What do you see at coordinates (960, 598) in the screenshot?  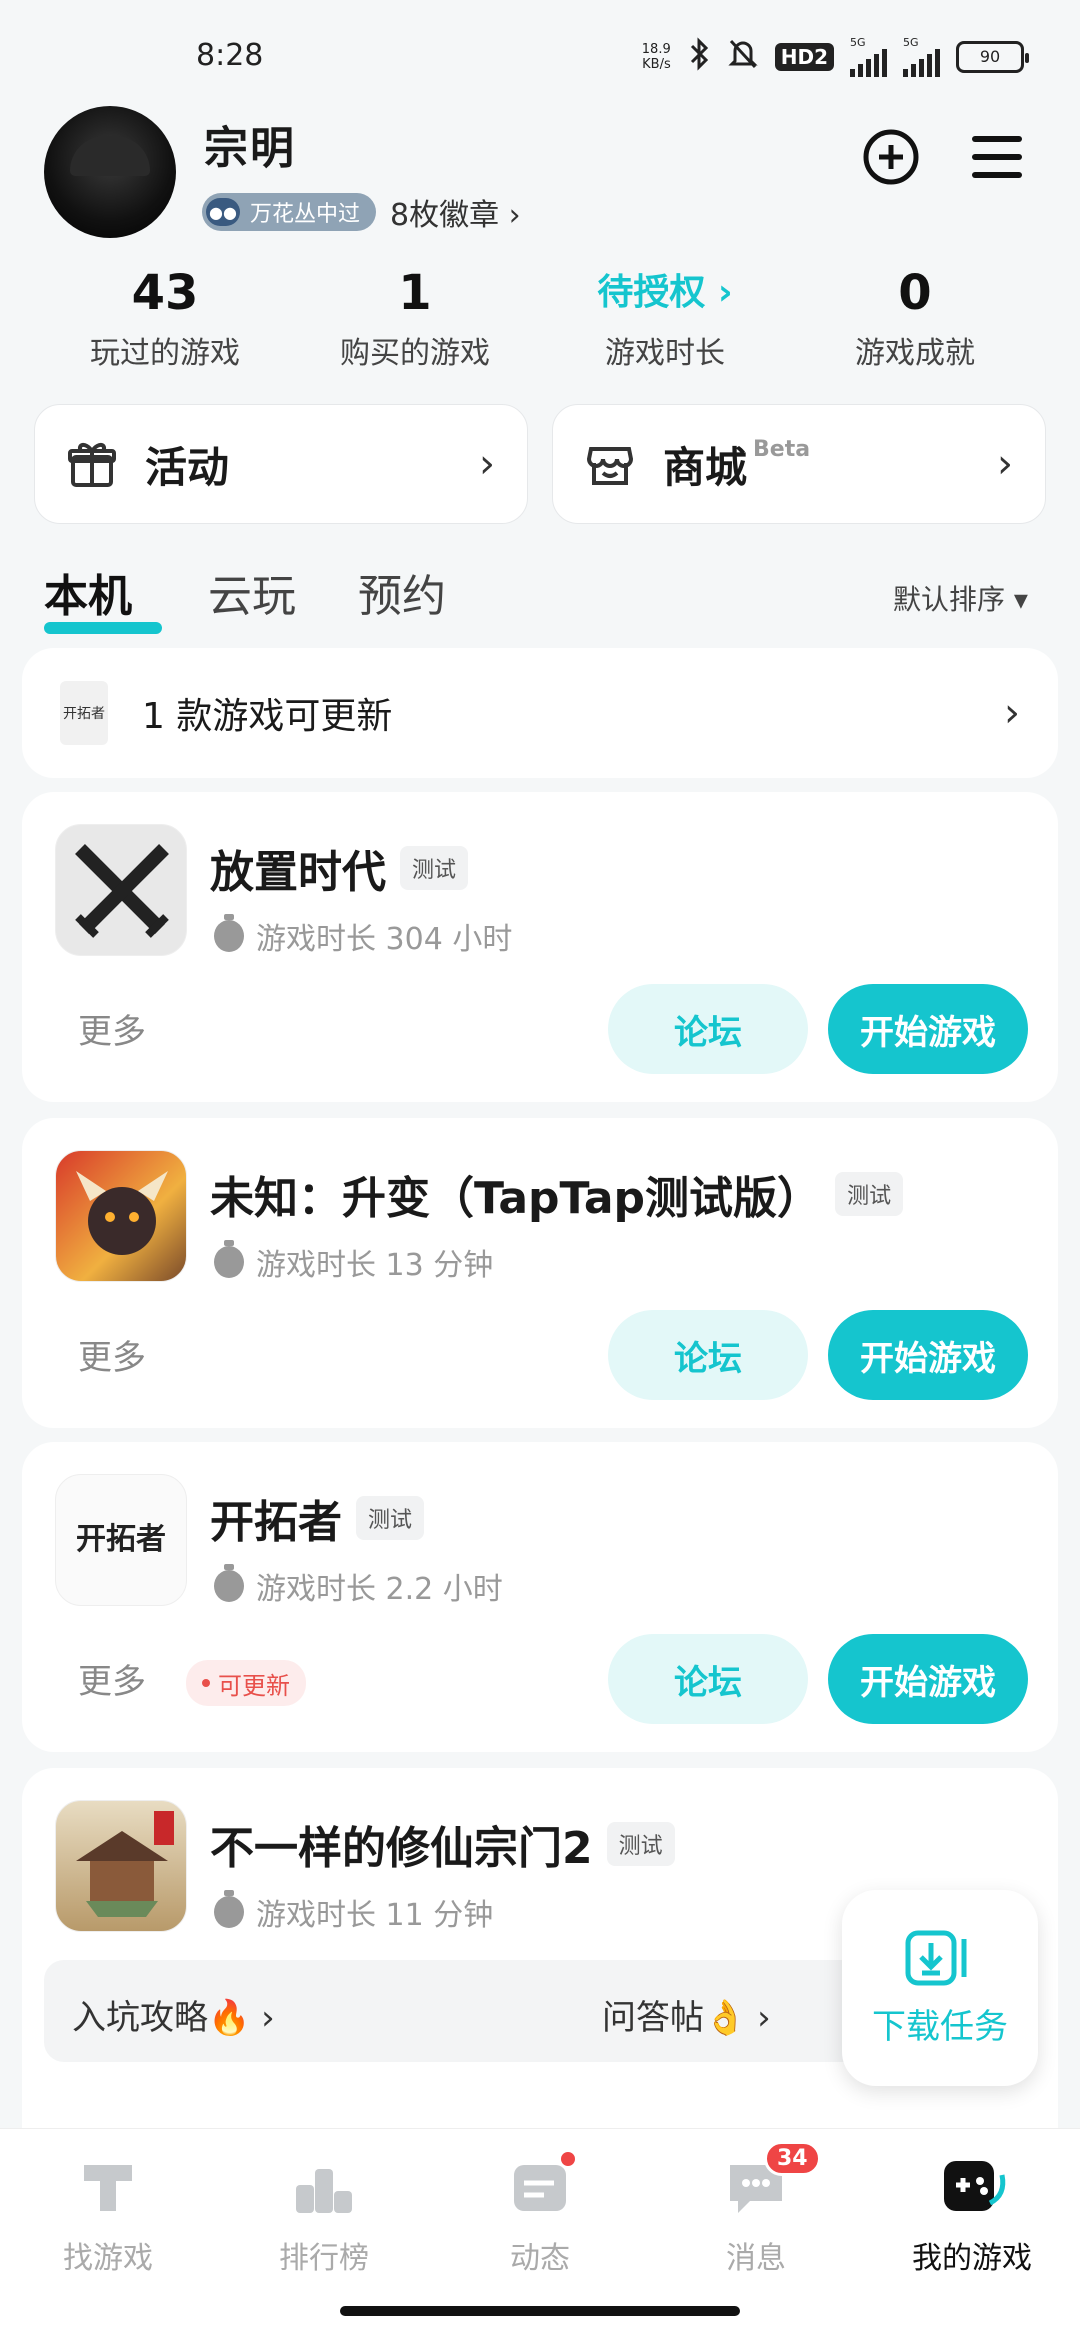 I see `sort-dropdown: 默认排序 ▾` at bounding box center [960, 598].